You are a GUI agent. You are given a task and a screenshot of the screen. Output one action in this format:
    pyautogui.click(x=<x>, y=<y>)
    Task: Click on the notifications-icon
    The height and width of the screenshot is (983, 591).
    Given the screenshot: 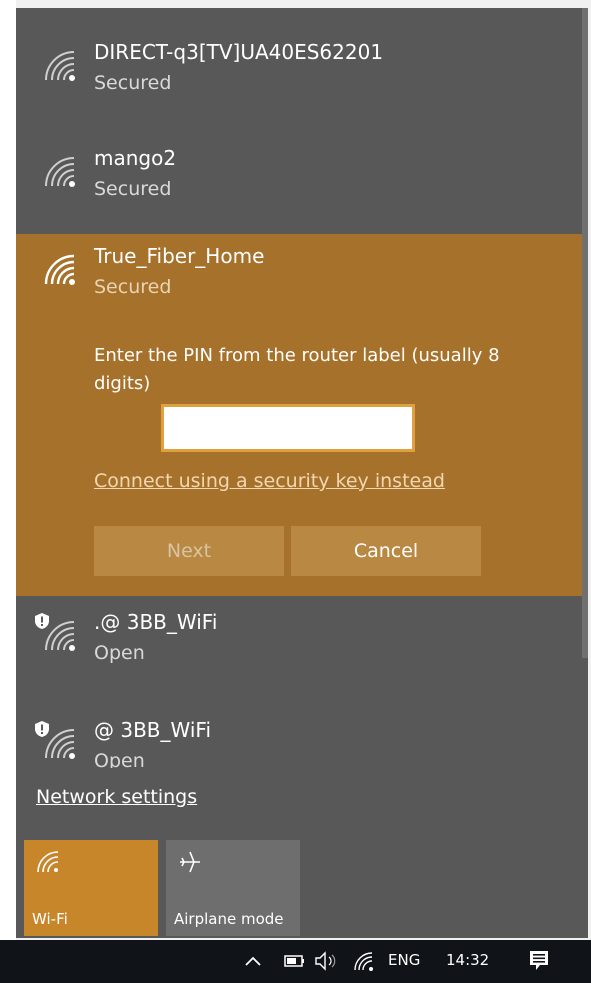 What is the action you would take?
    pyautogui.click(x=539, y=961)
    